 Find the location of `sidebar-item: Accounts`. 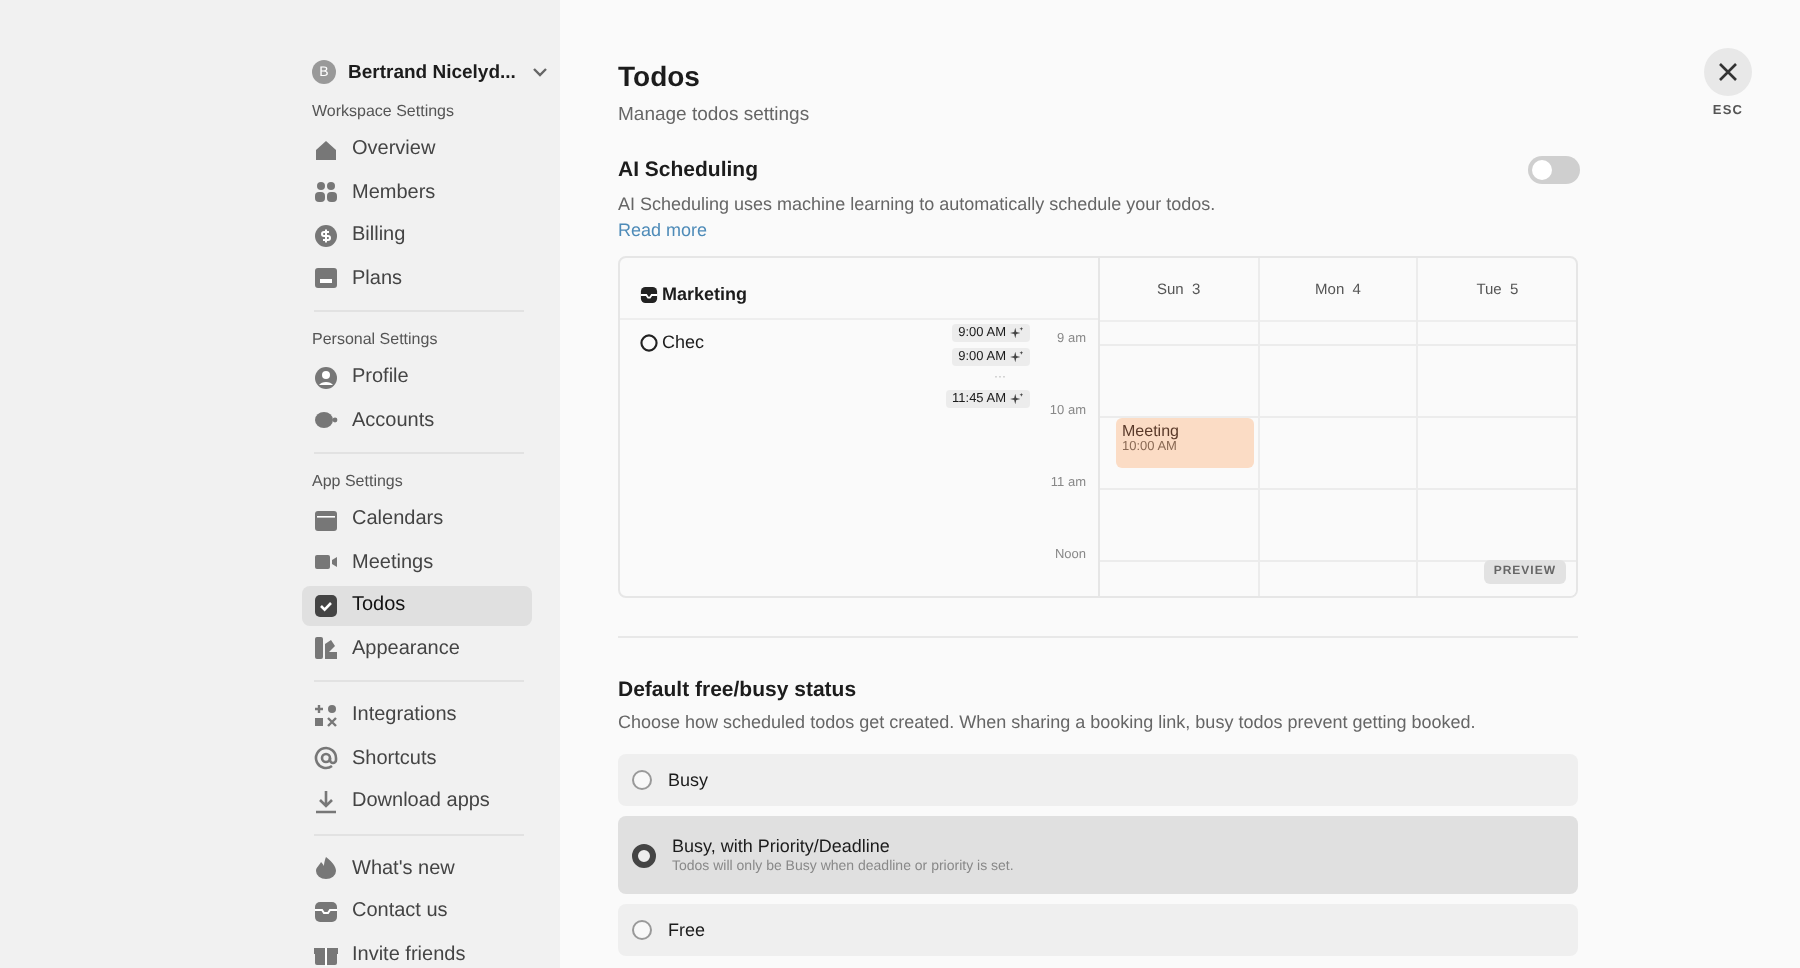

sidebar-item: Accounts is located at coordinates (417, 420).